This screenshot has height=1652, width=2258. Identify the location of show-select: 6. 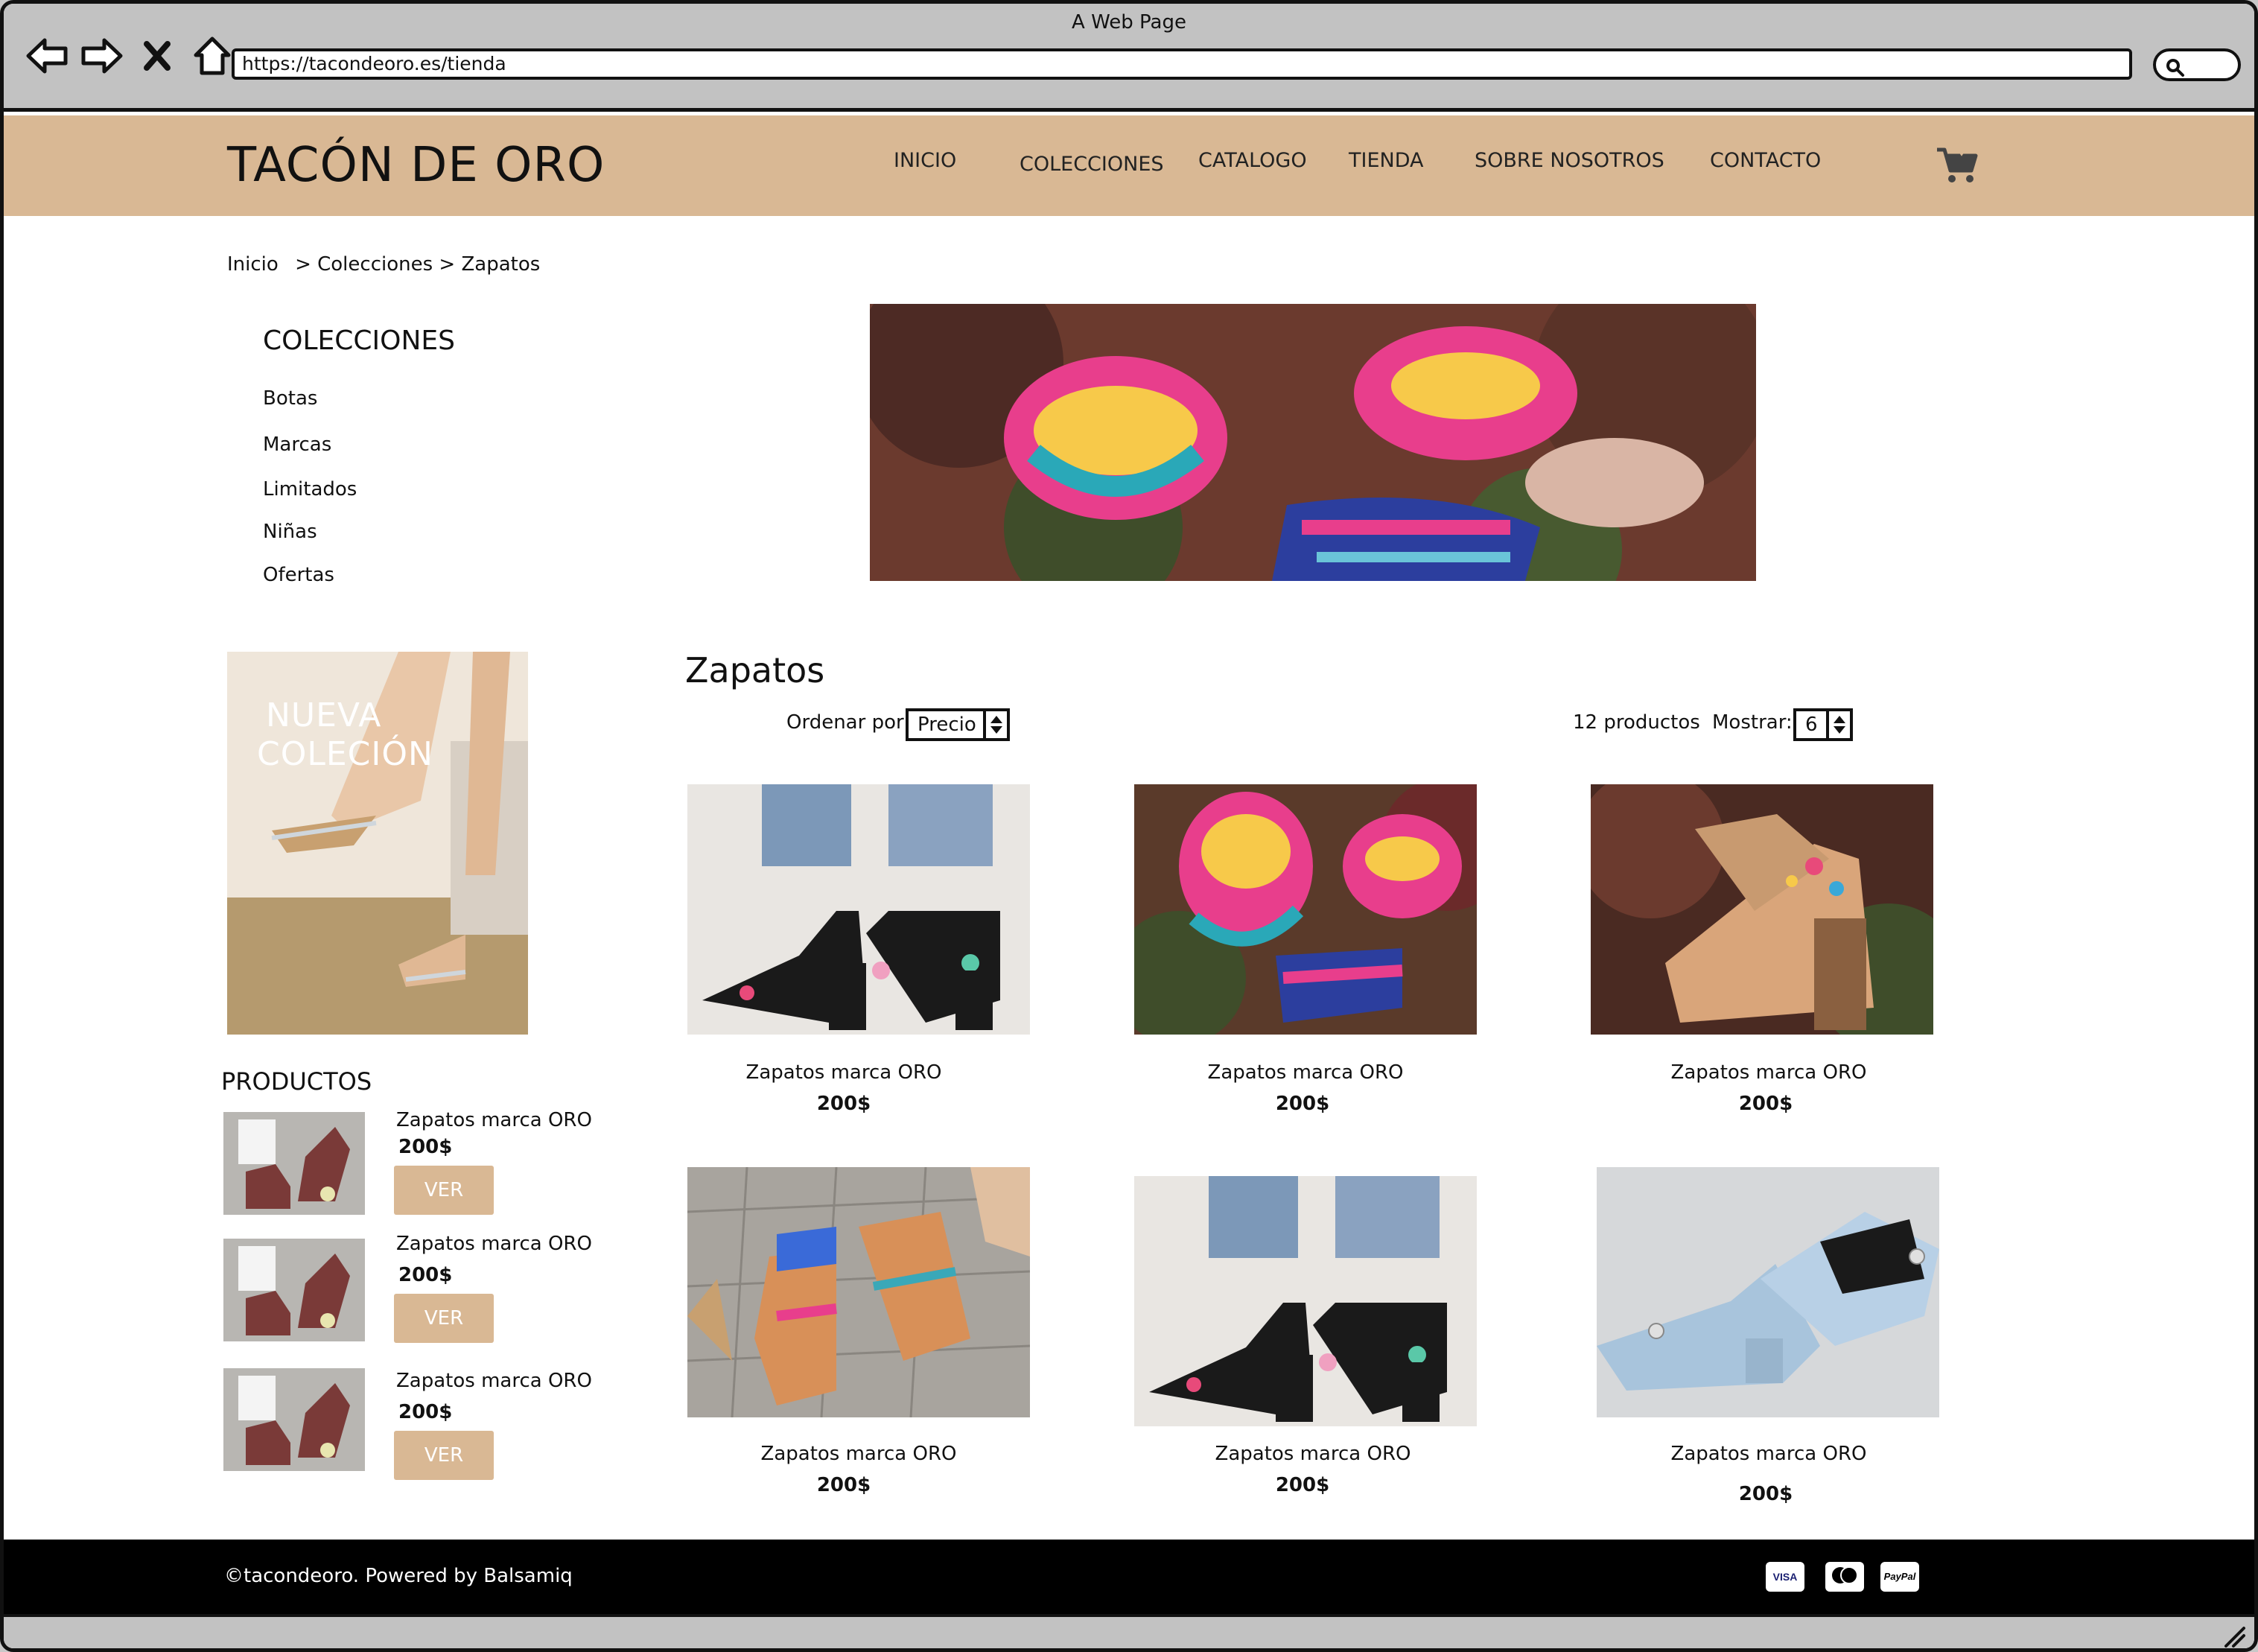
(1823, 724).